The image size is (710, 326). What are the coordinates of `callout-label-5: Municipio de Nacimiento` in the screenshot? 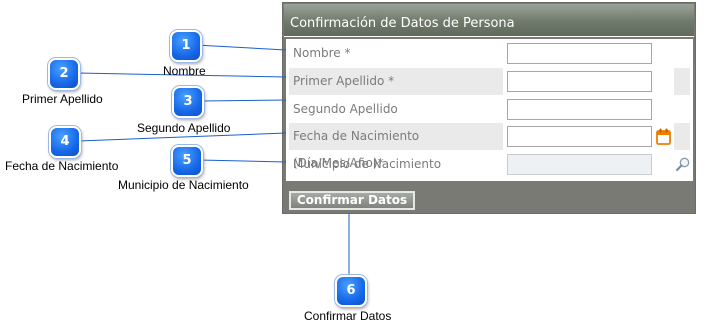 It's located at (183, 185).